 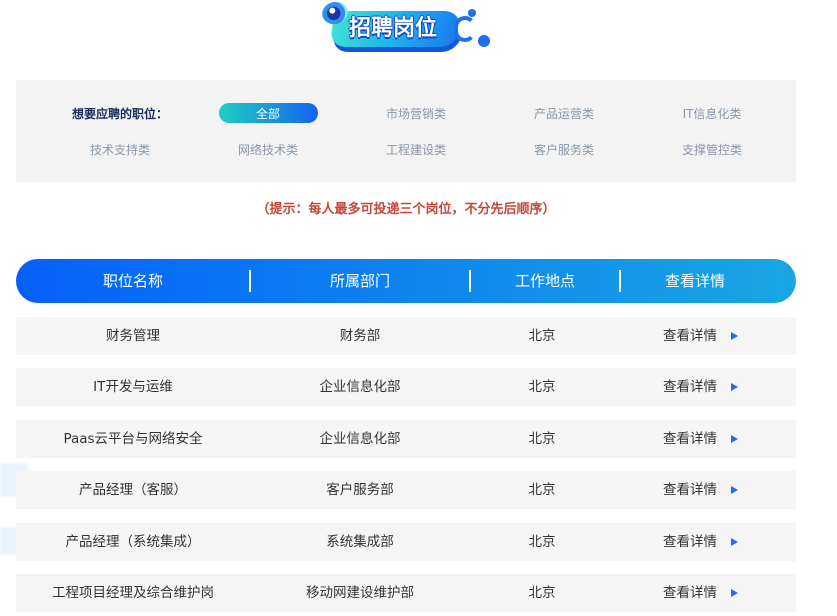 I want to click on filter-label-cell: 想要应聘的职位：, so click(x=120, y=113).